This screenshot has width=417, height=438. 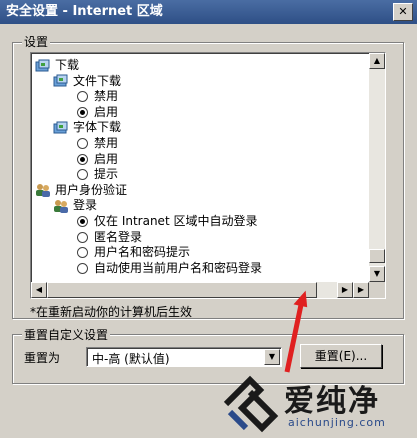 I want to click on tree-category: 登录, so click(x=75, y=205).